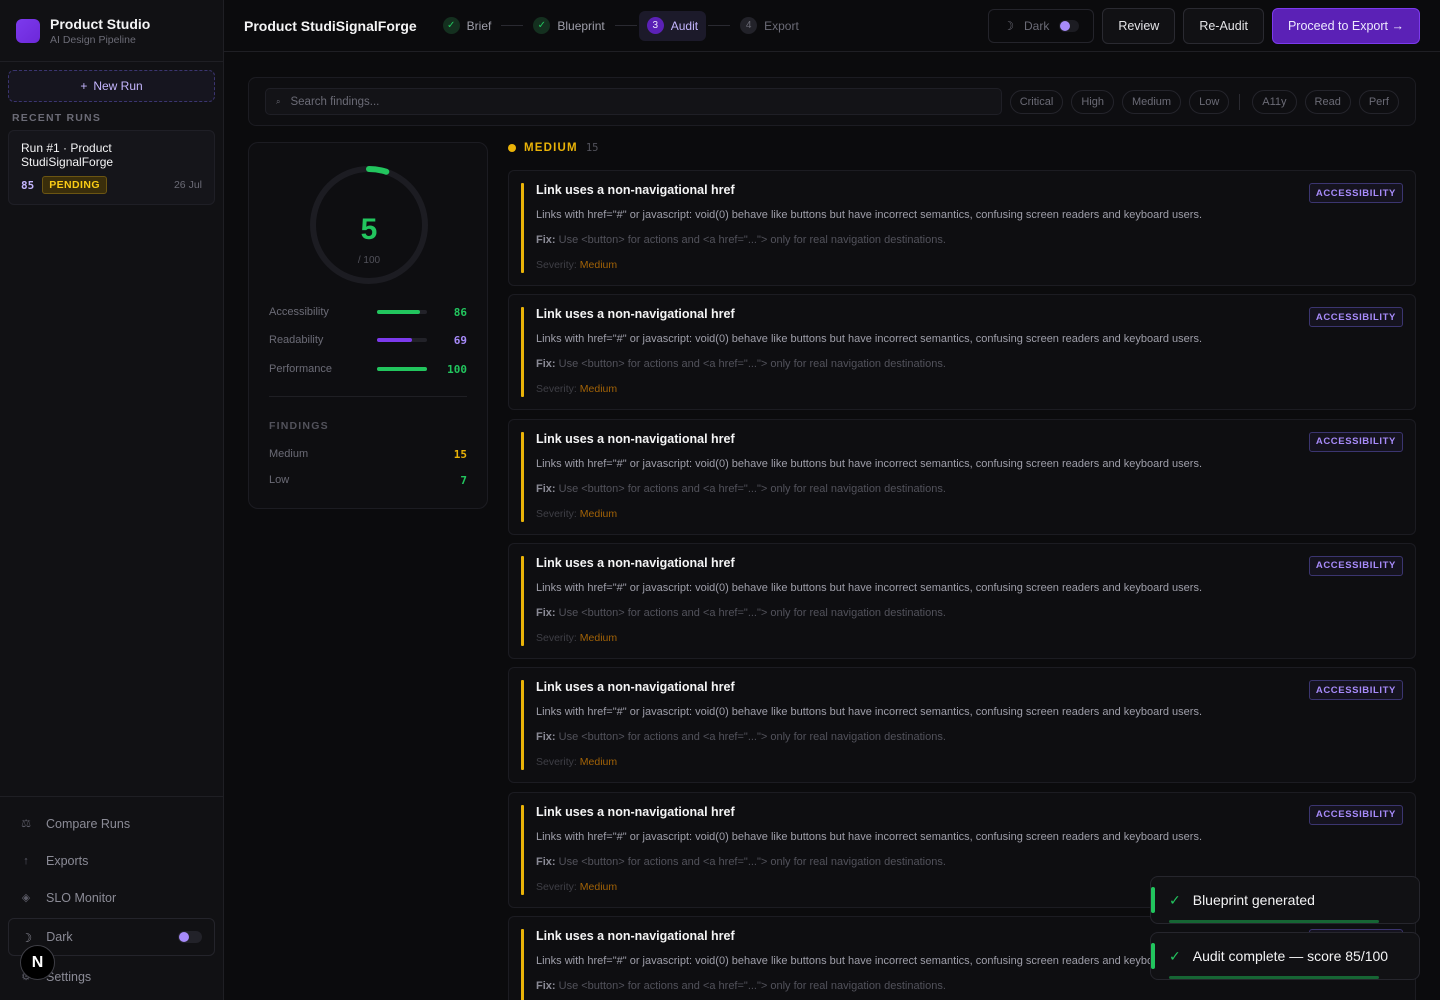  I want to click on plus-icon: +, so click(84, 86).